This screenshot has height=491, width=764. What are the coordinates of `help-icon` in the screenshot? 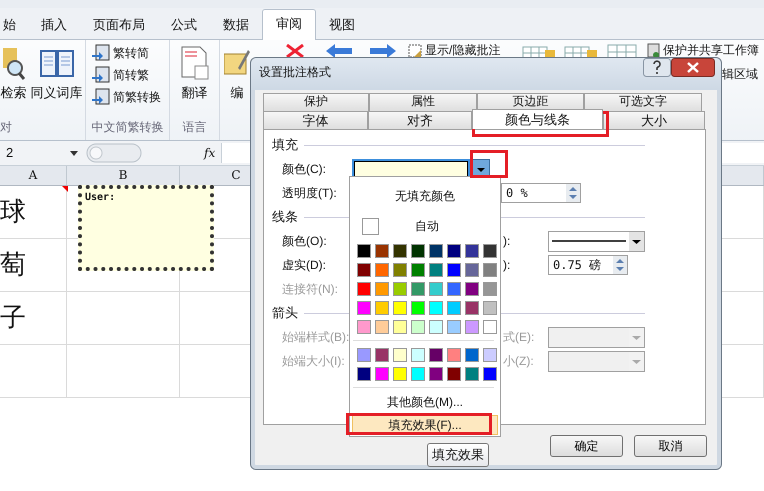 It's located at (657, 67).